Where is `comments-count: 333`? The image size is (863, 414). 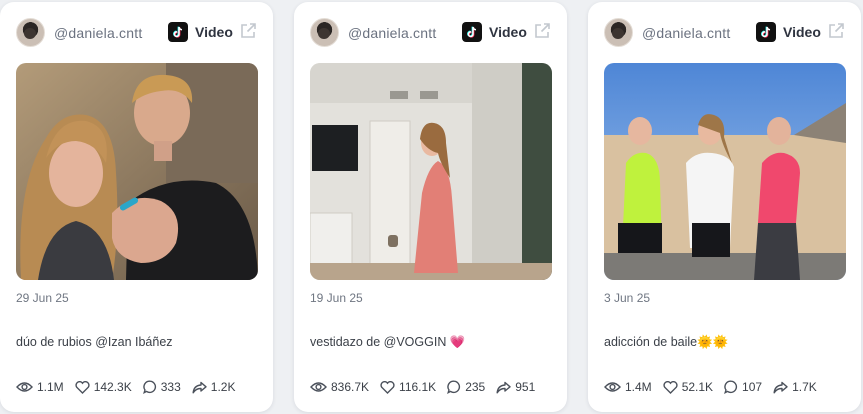
comments-count: 333 is located at coordinates (170, 387).